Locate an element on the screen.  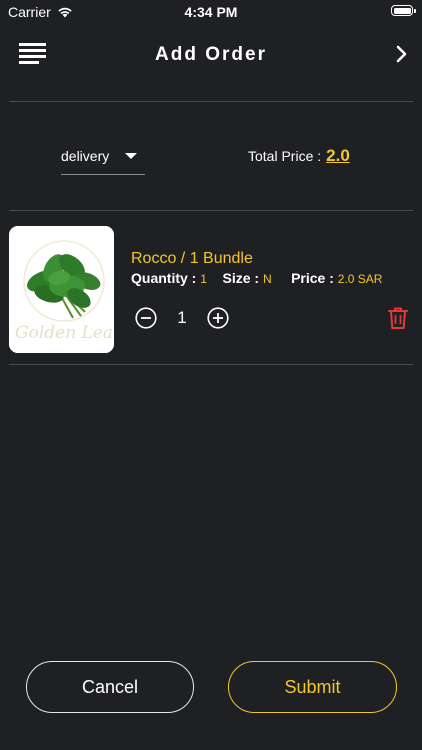
quantity-label: Quantity : is located at coordinates (164, 278).